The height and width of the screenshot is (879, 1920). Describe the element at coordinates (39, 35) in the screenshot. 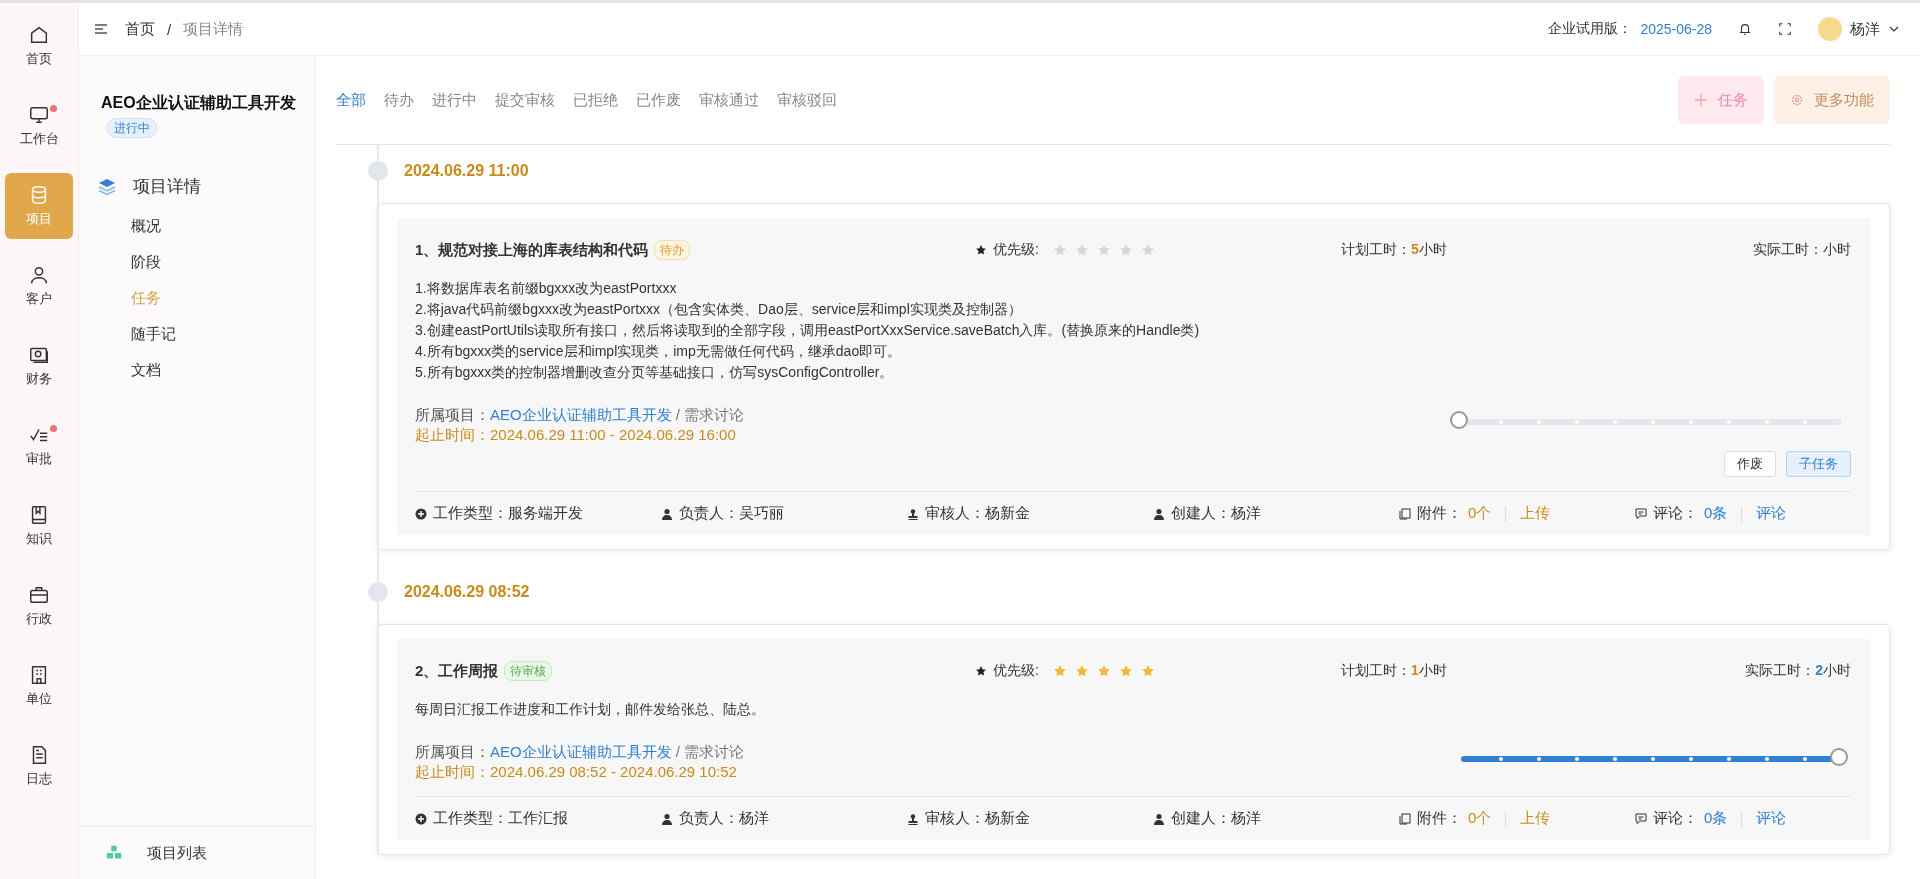

I see `home-icon` at that location.